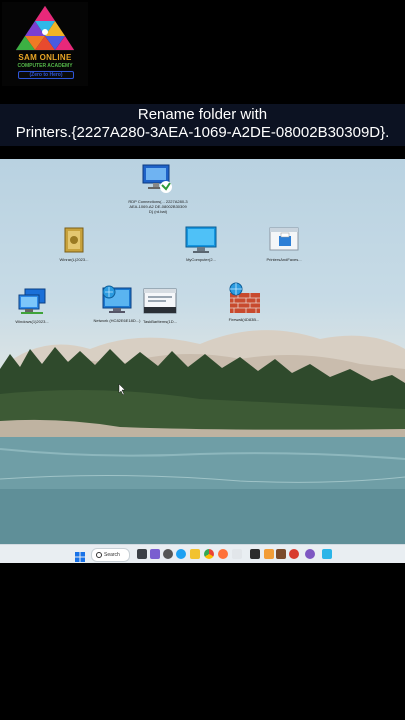 The height and width of the screenshot is (720, 405). What do you see at coordinates (32, 301) in the screenshot?
I see `computers-network-icon` at bounding box center [32, 301].